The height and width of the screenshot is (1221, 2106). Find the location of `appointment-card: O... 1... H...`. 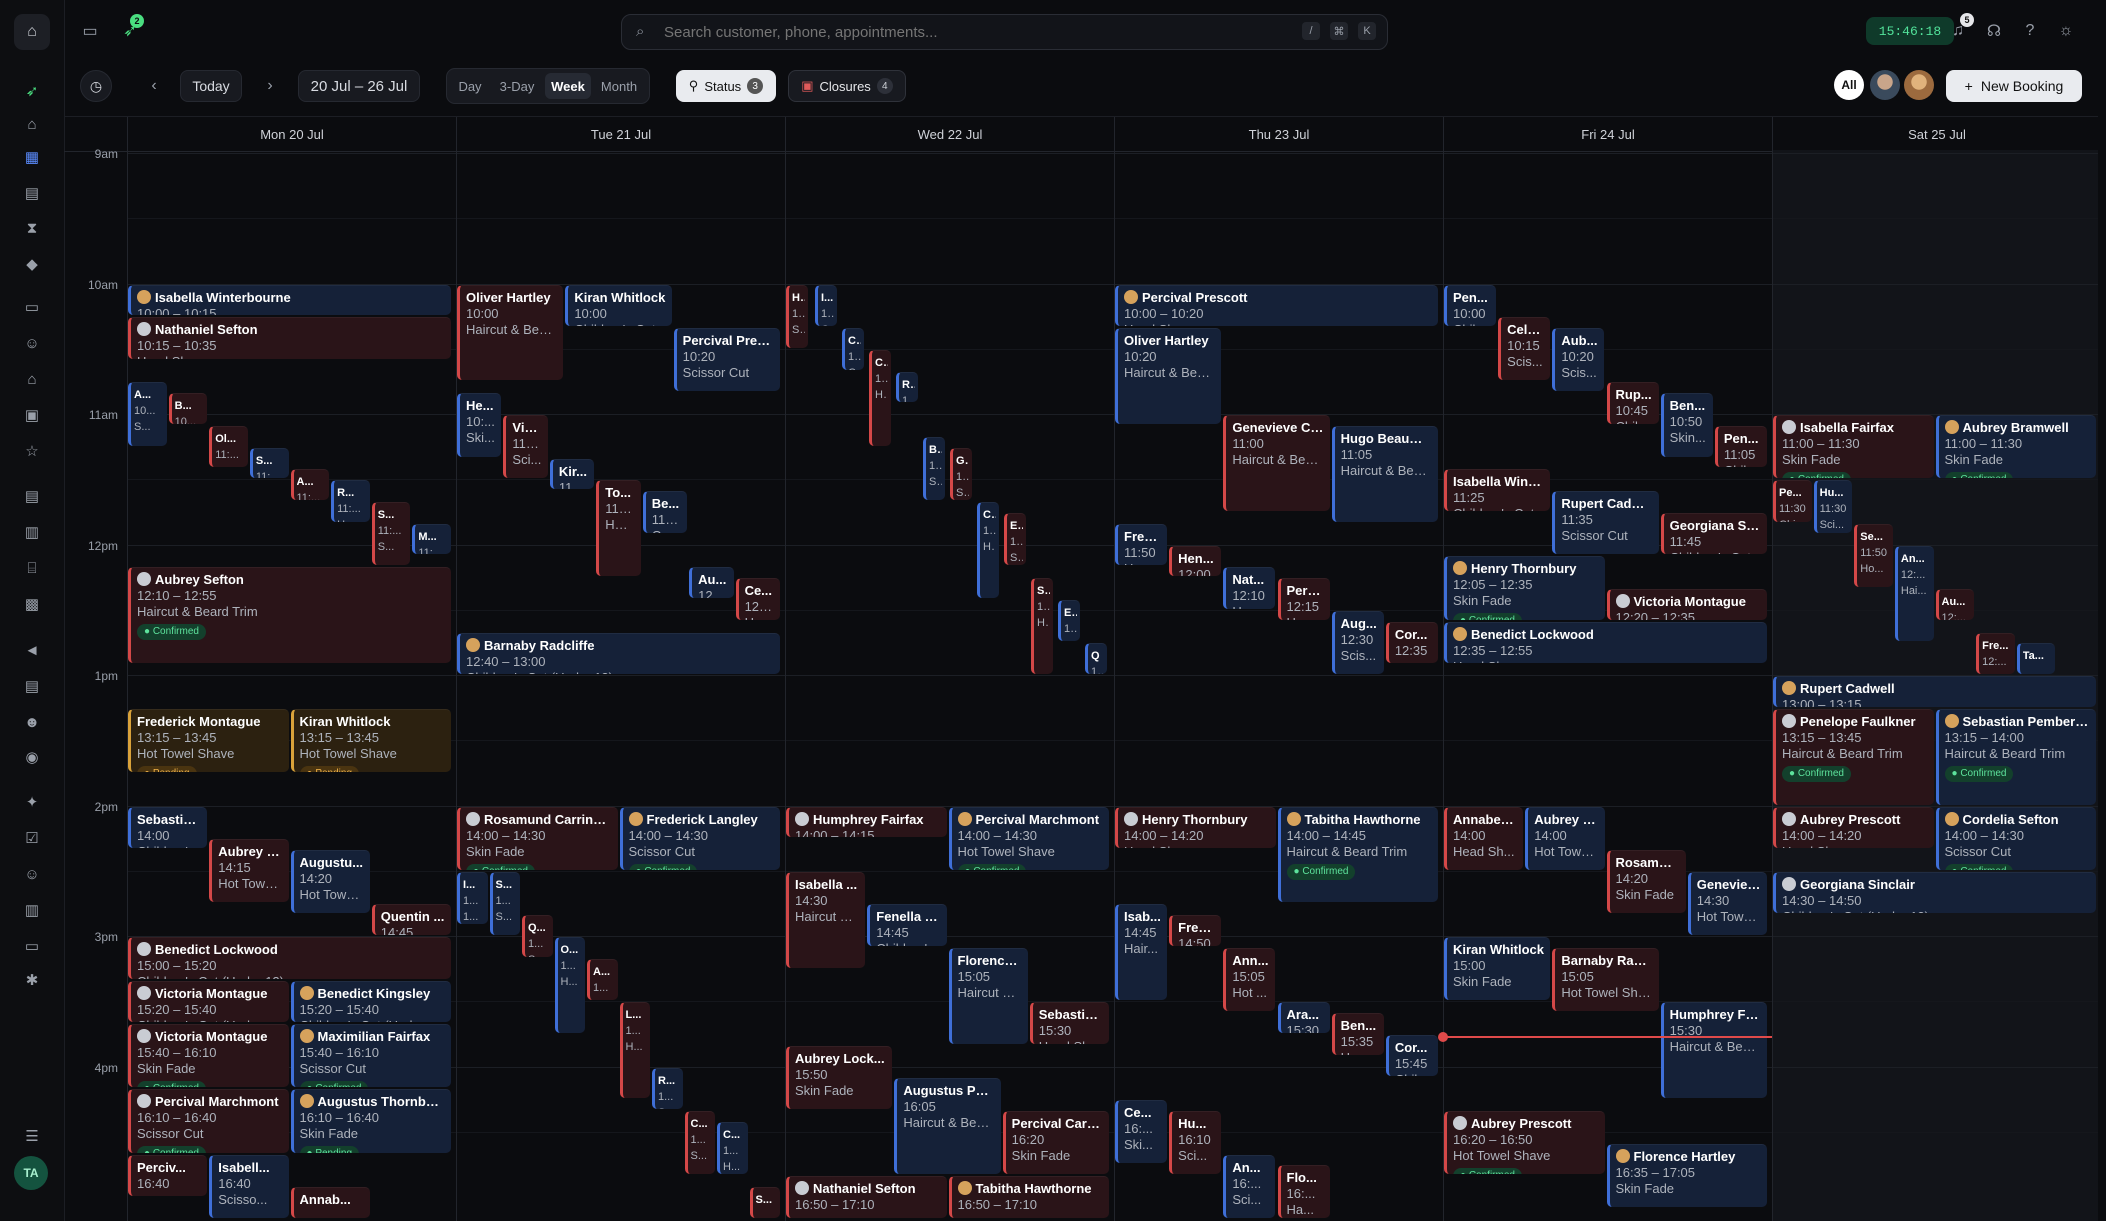

appointment-card: O... 1... H... is located at coordinates (569, 985).